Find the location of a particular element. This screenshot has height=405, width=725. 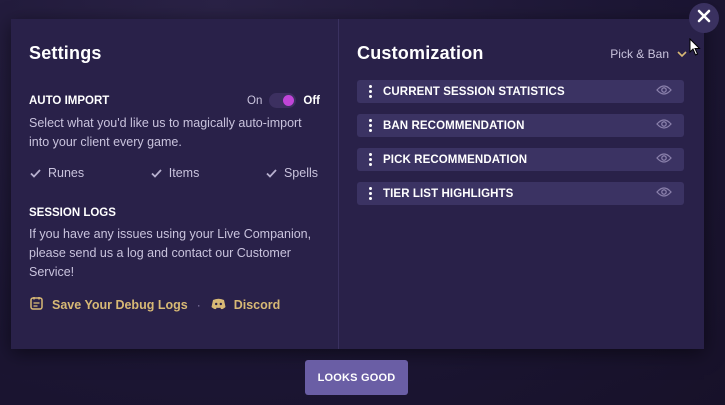

spells-label: Spells is located at coordinates (300, 173).